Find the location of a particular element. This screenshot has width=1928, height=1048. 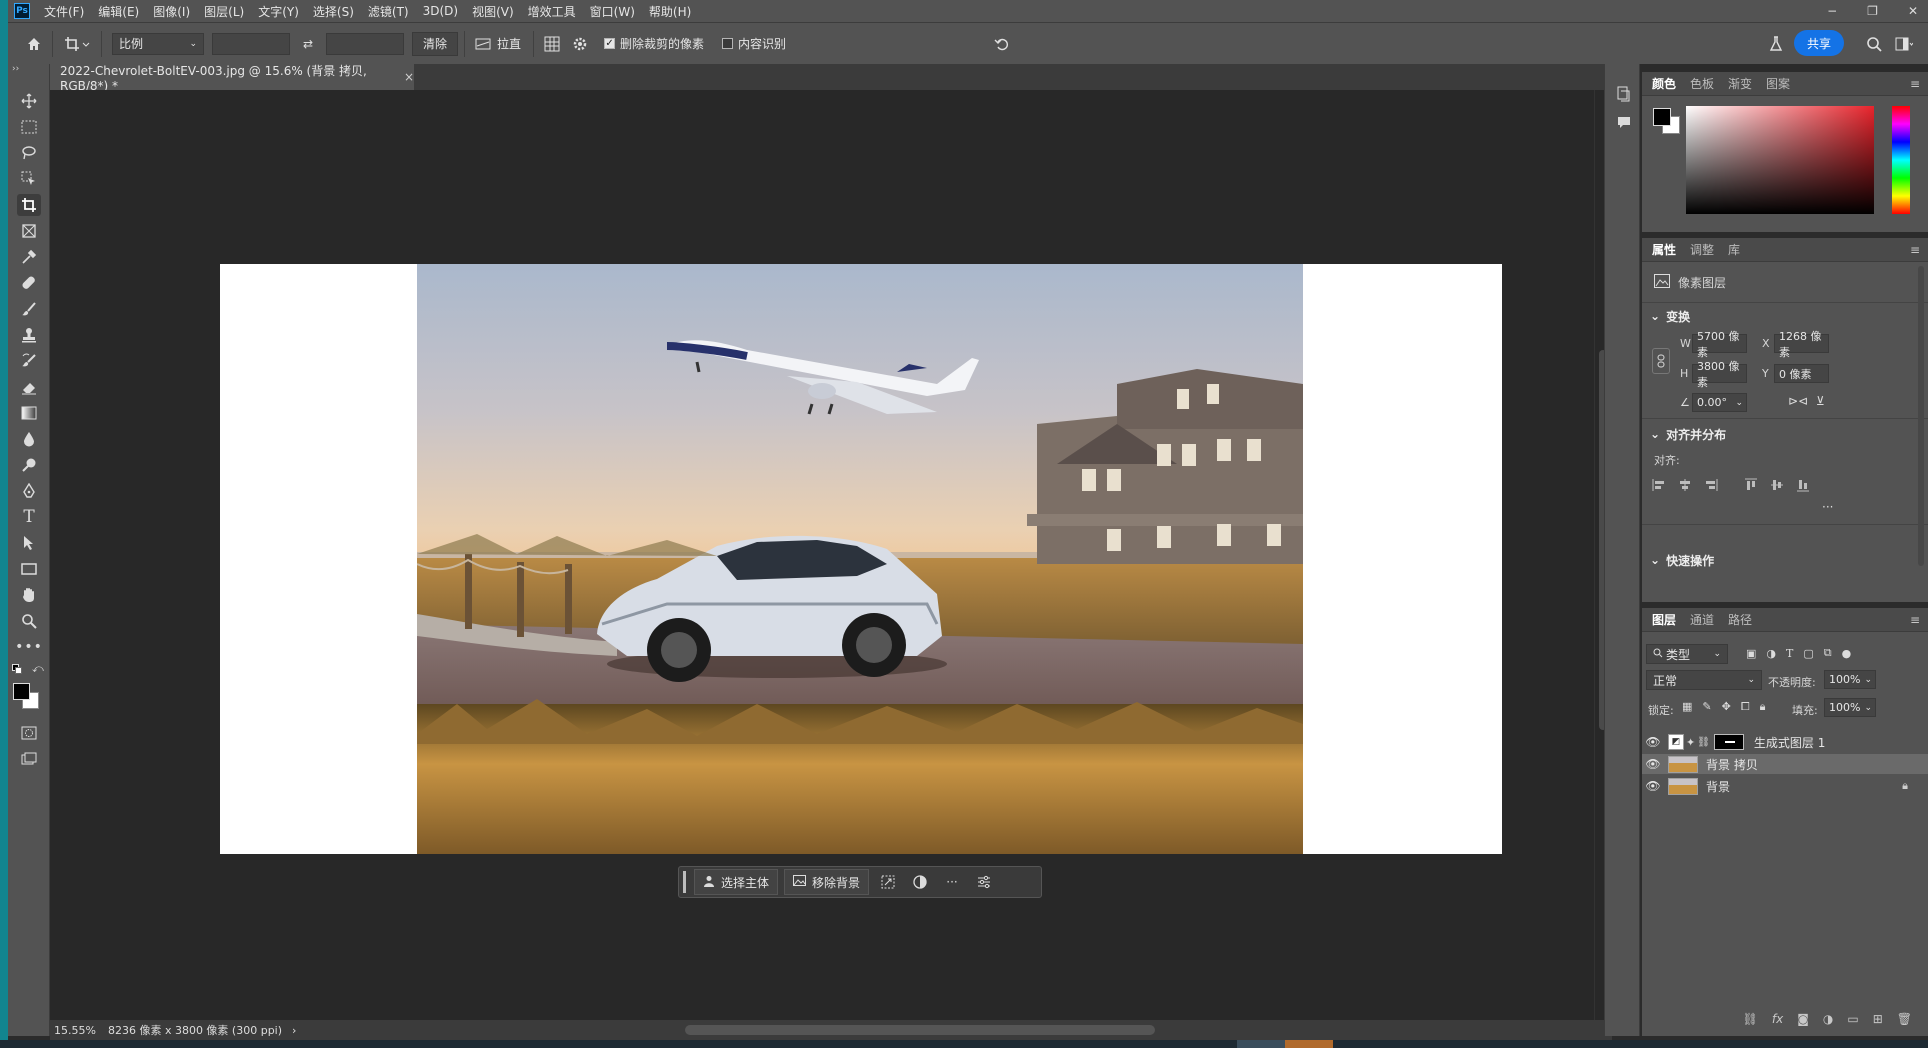

blur-tool-icon is located at coordinates (29, 439).